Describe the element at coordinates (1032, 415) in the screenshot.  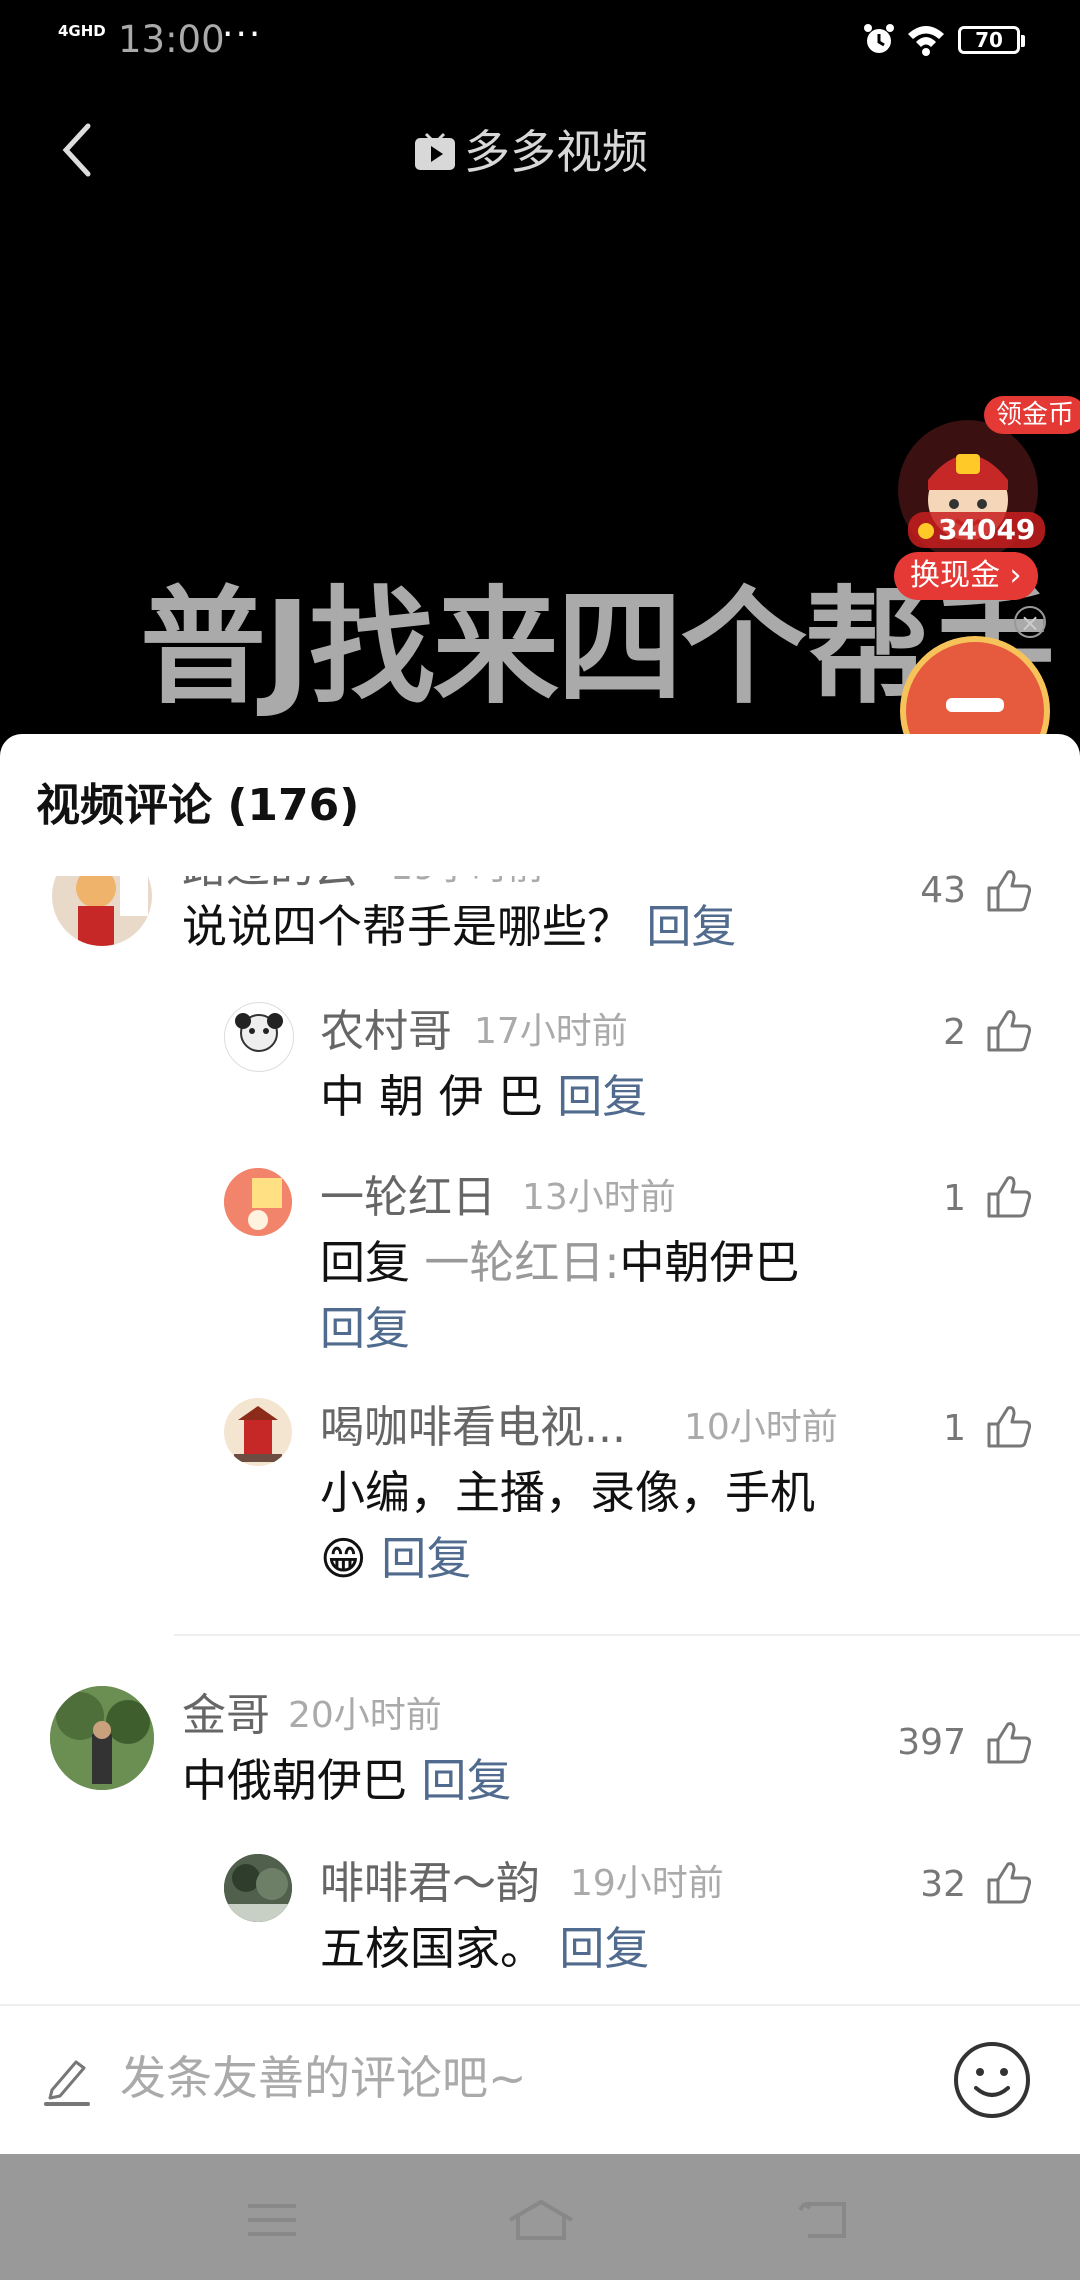
I see `get-coins-badge: 领金币` at that location.